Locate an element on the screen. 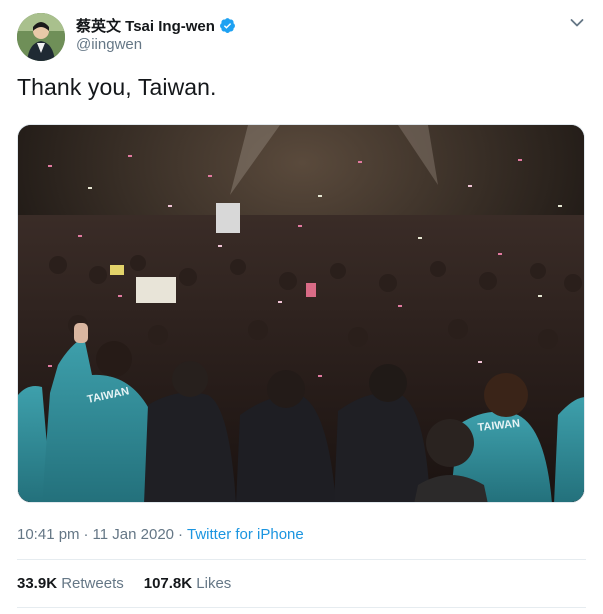 This screenshot has width=603, height=614. tweet-stats: 33.9K Retweets 107.8K Likes is located at coordinates (134, 583).